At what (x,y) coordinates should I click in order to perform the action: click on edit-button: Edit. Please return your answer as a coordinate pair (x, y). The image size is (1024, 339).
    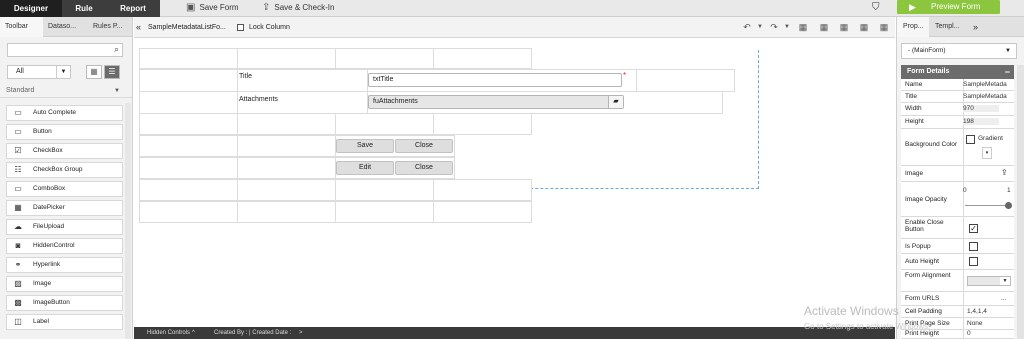
    Looking at the image, I should click on (365, 168).